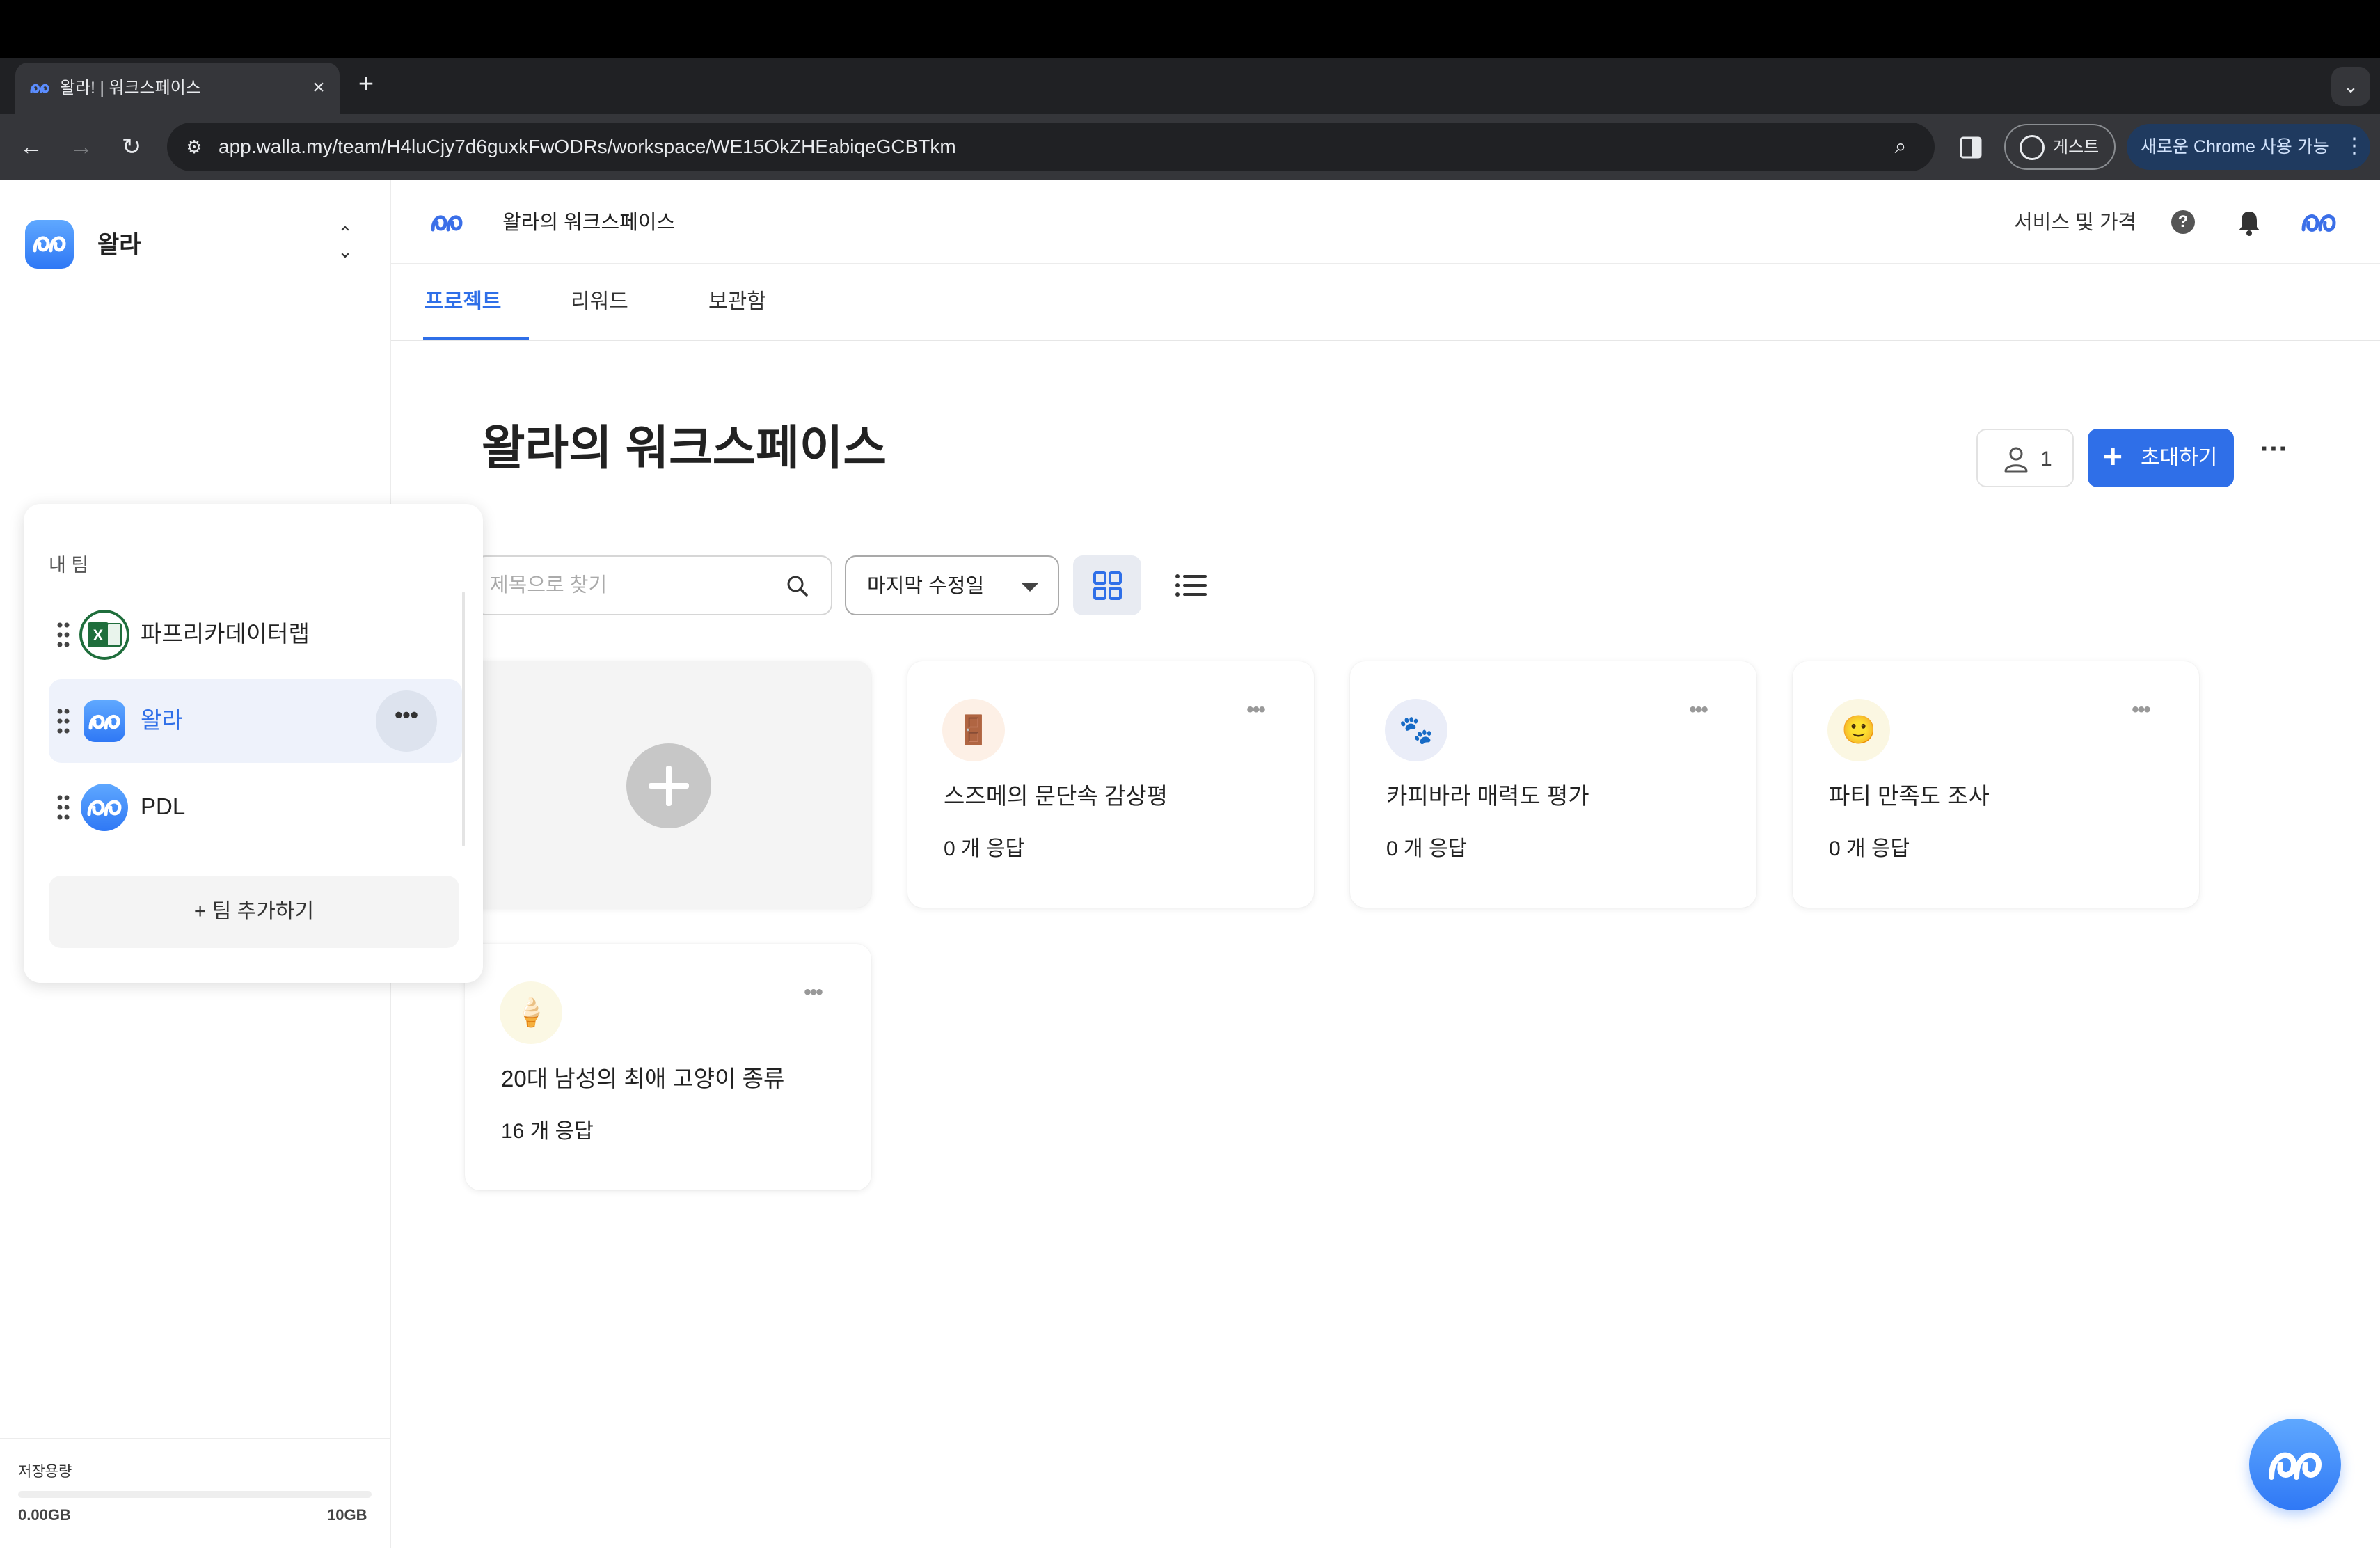 Image resolution: width=2380 pixels, height=1548 pixels. What do you see at coordinates (69, 565) in the screenshot?
I see `popover-title: 내 팀` at bounding box center [69, 565].